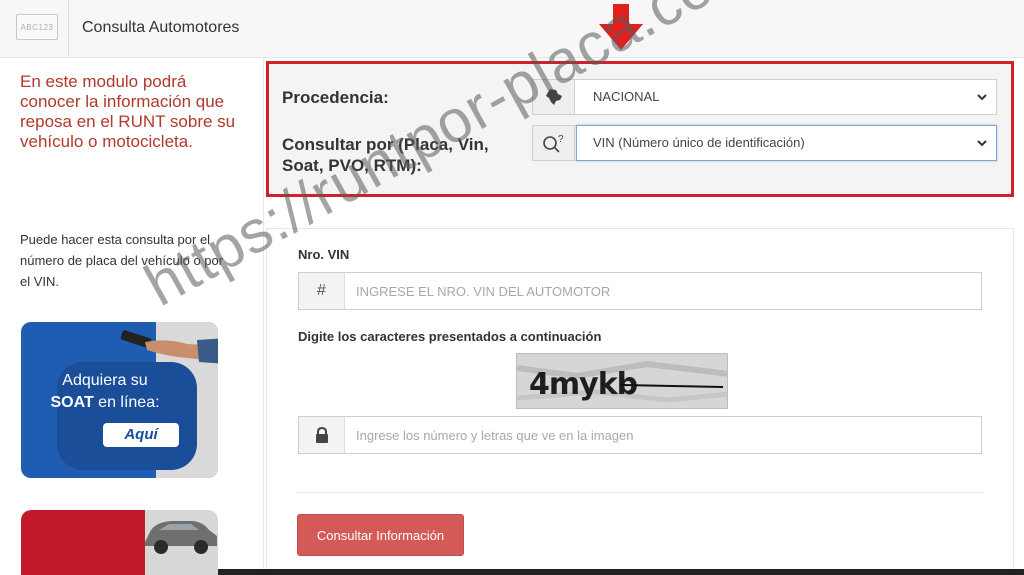 The height and width of the screenshot is (575, 1024). I want to click on ad-line1: Adquiera su, so click(105, 380).